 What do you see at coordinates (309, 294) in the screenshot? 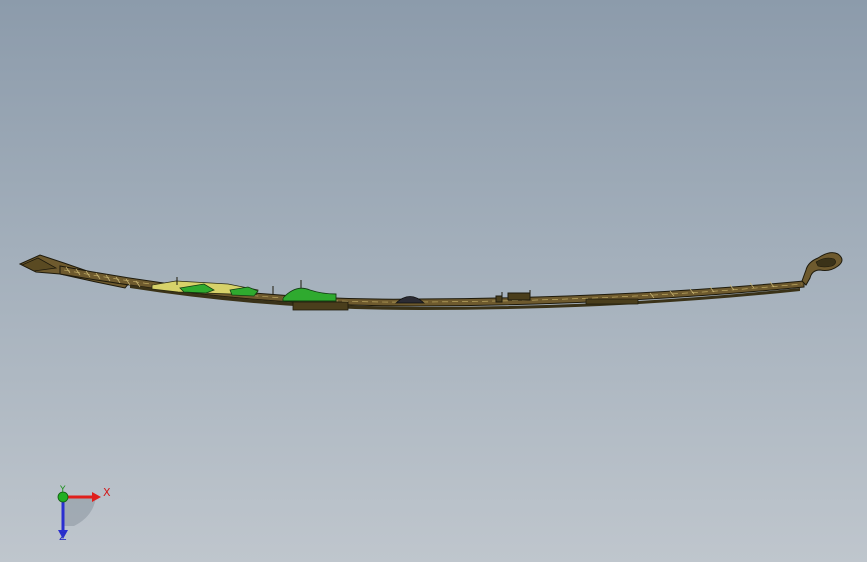
I see `green-bump` at bounding box center [309, 294].